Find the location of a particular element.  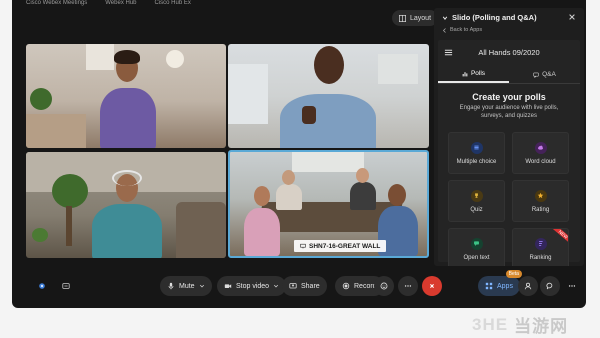

stop-video-label: Stop video is located at coordinates (253, 286).